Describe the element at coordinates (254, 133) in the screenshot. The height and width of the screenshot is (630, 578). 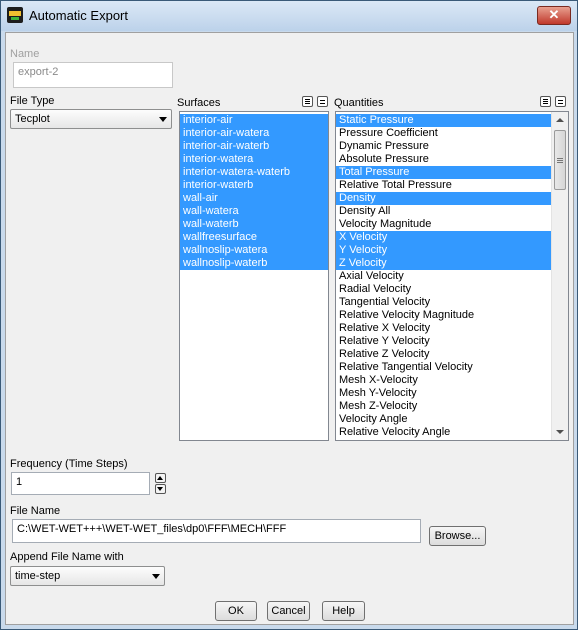
I see `list-item: interior-air-watera` at that location.